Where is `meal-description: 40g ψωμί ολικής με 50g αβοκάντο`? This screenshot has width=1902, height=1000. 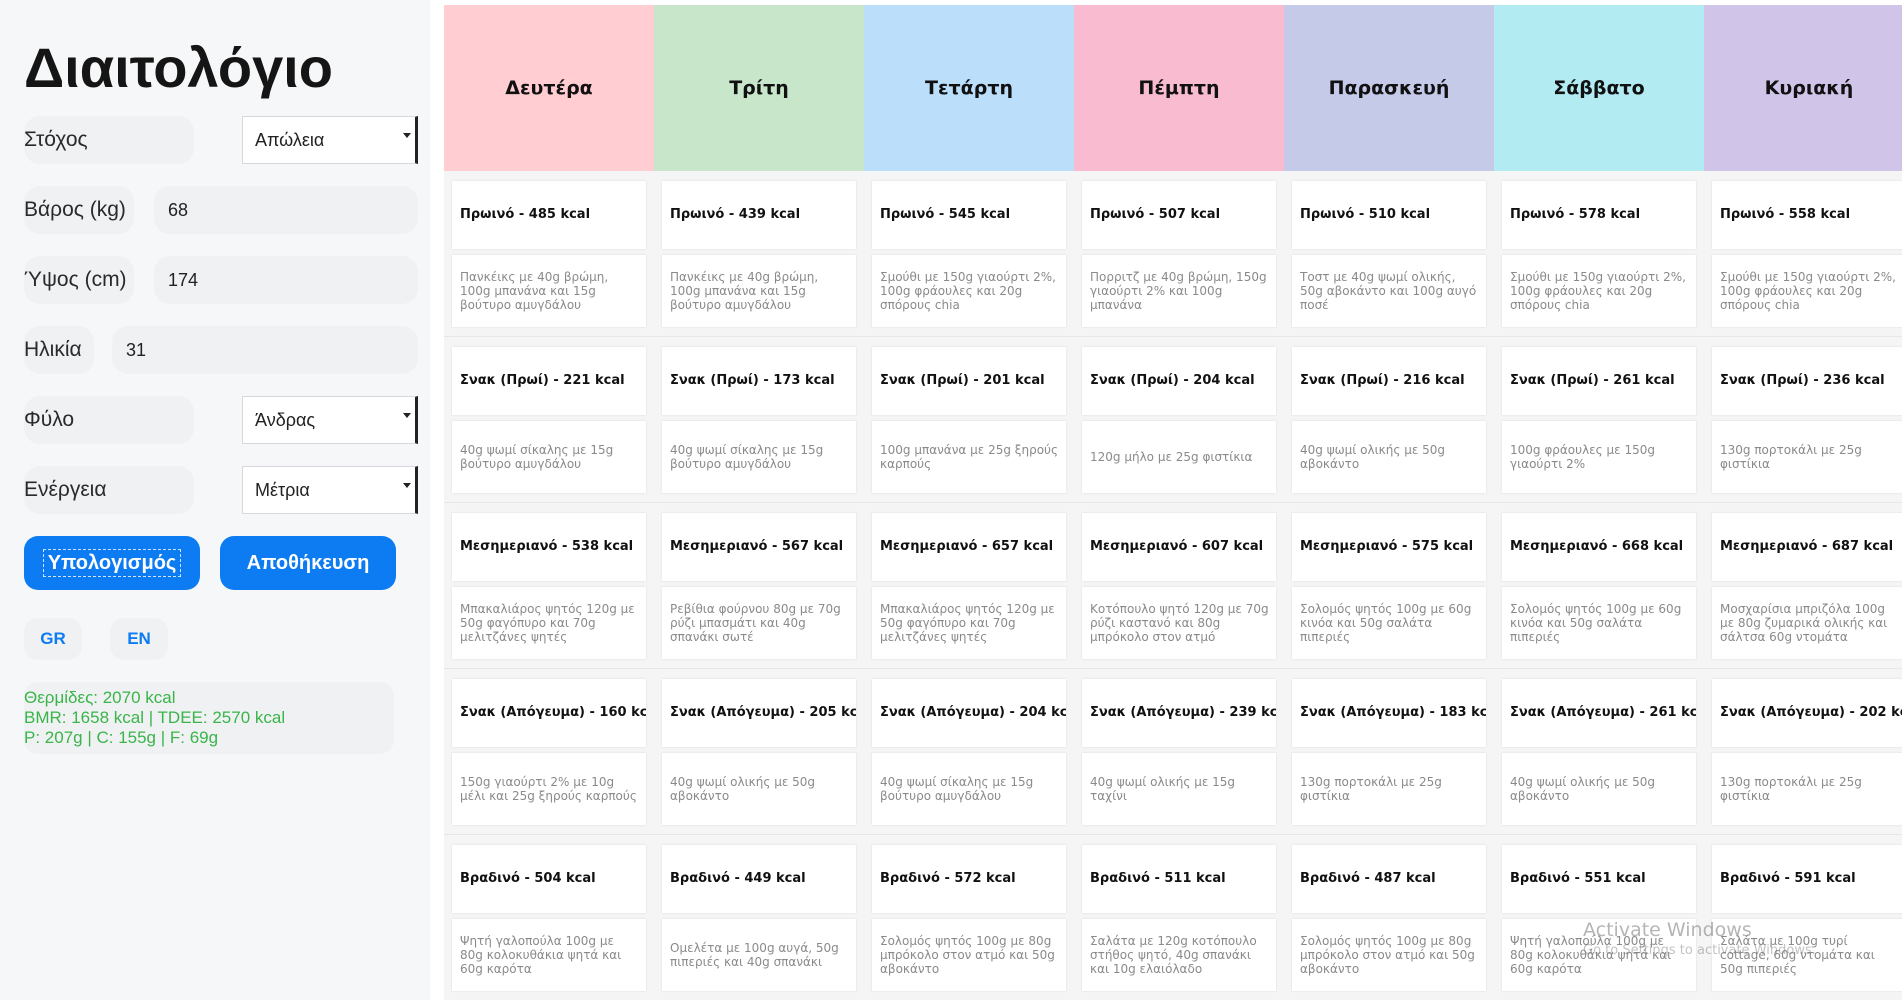
meal-description: 40g ψωμί ολικής με 50g αβοκάντο is located at coordinates (1583, 789).